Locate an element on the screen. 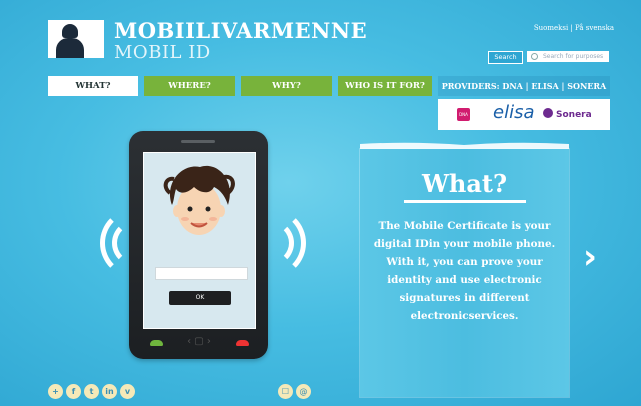 This screenshot has width=641, height=406. sonera-logo: Sonera is located at coordinates (567, 114).